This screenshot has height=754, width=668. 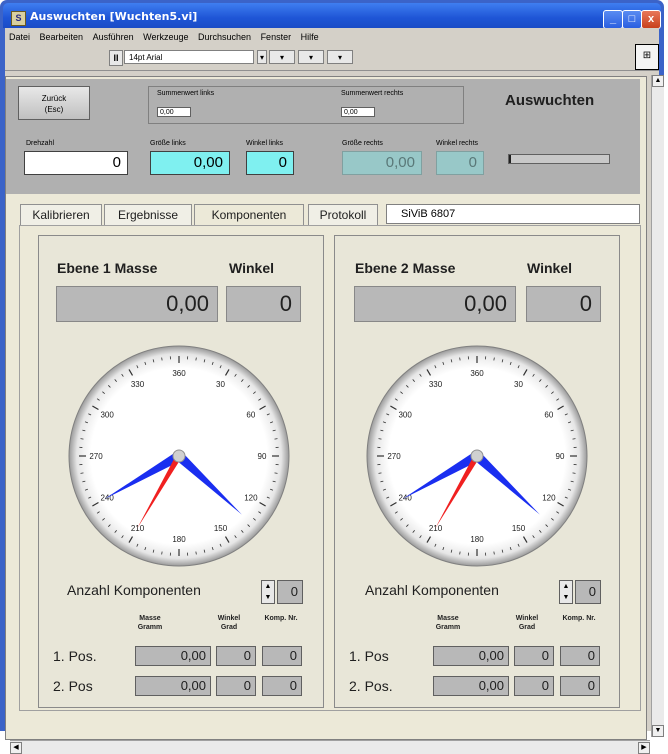 What do you see at coordinates (264, 143) in the screenshot?
I see `winkel-links-label: Winkel links` at bounding box center [264, 143].